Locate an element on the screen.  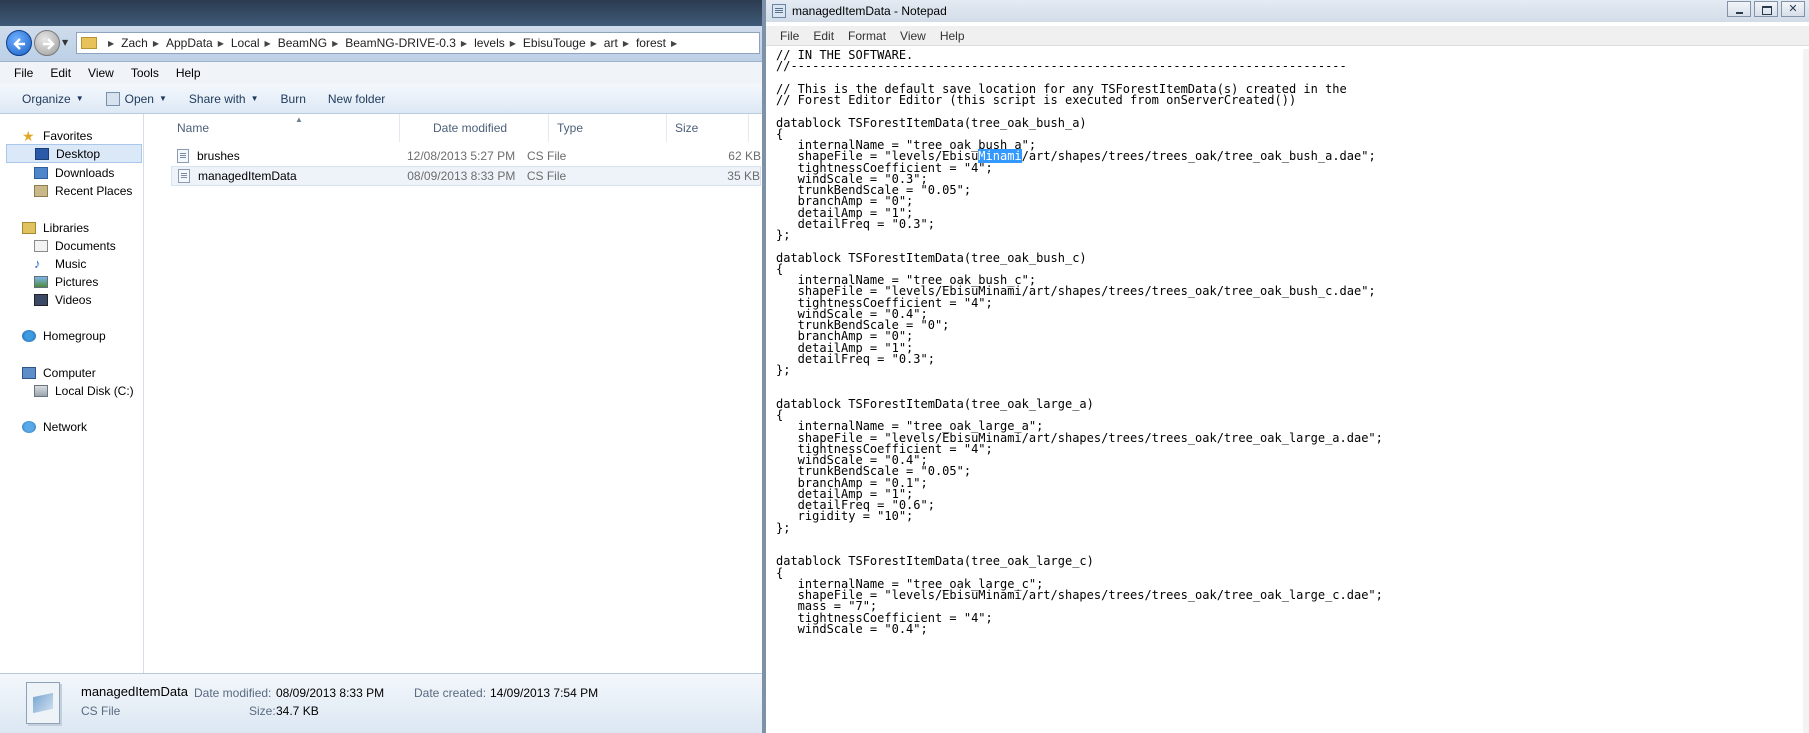
nav-libraries: Libraries is located at coordinates (55, 227).